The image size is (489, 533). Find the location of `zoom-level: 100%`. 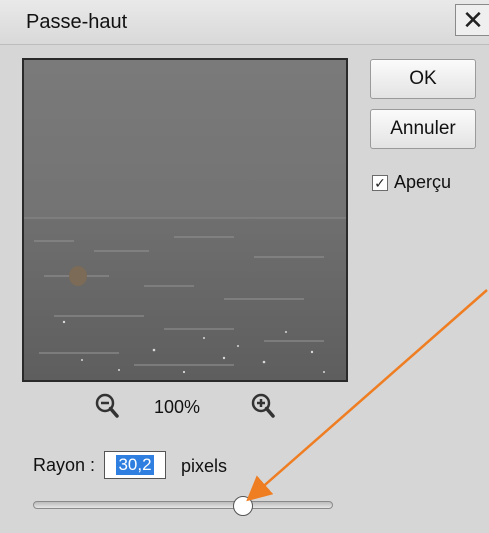

zoom-level: 100% is located at coordinates (177, 407).